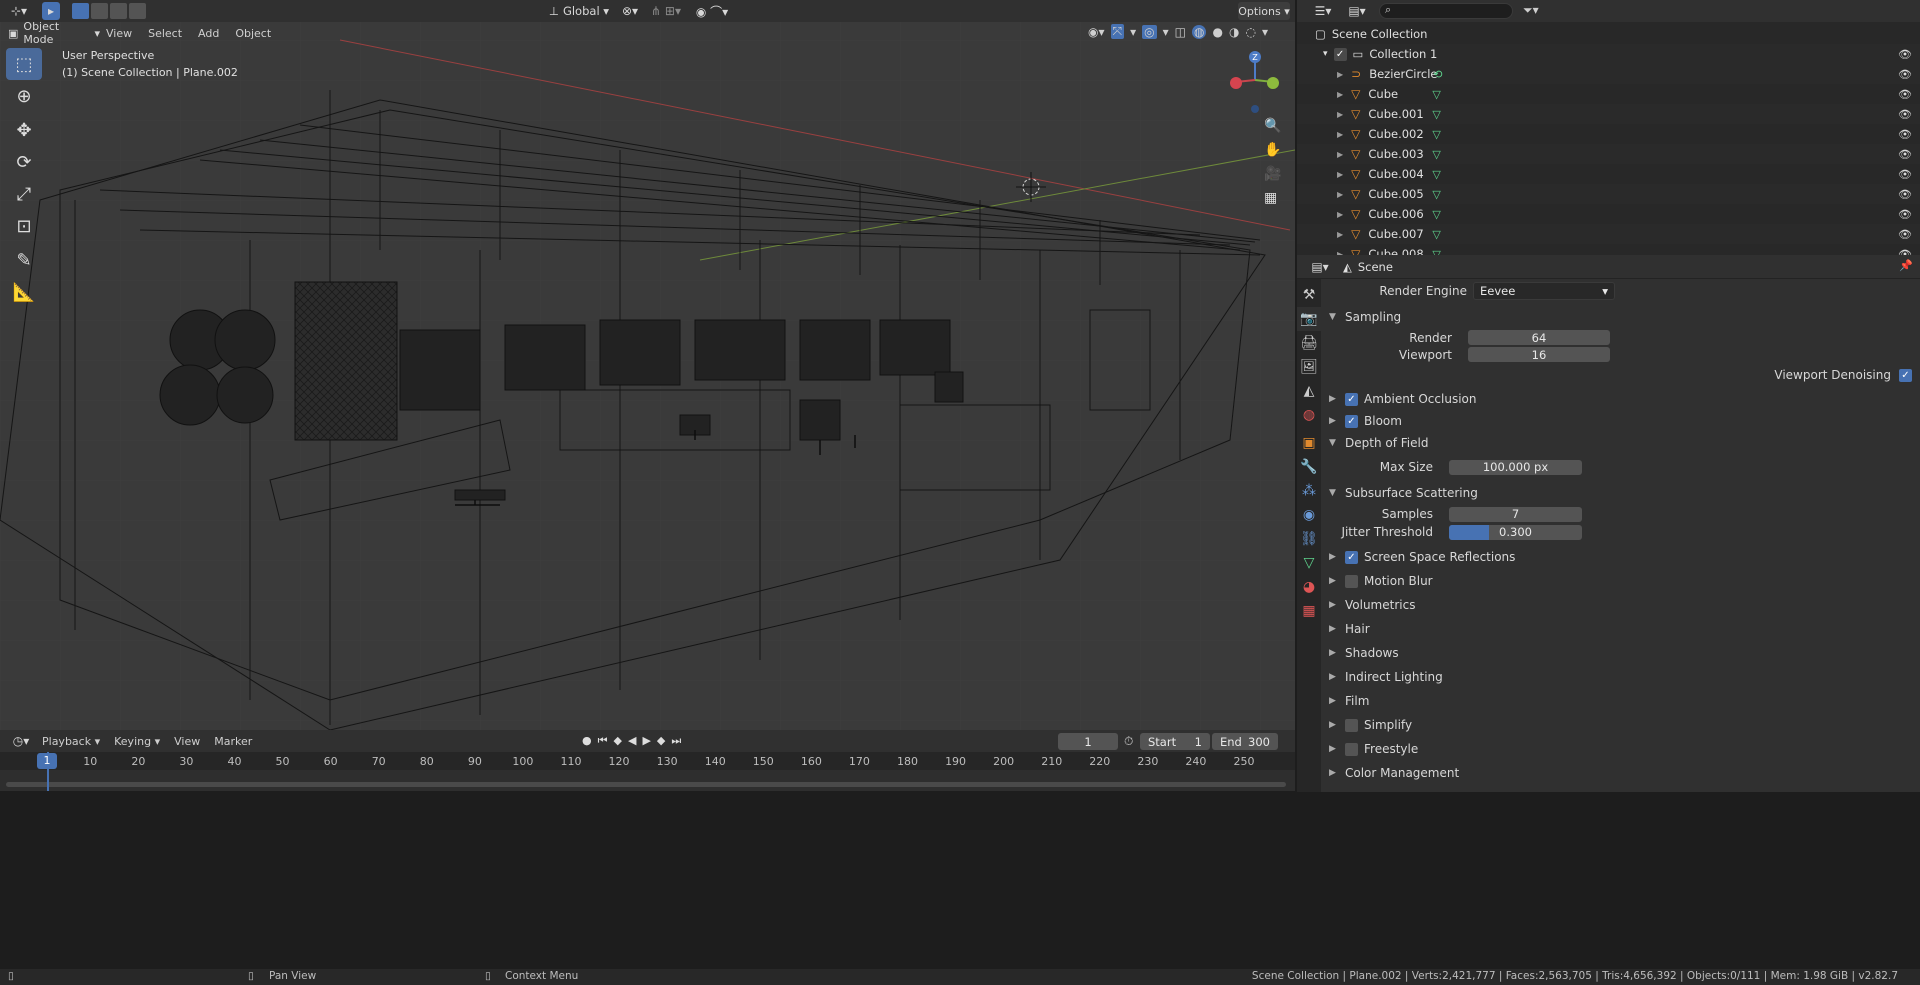 Image resolution: width=1920 pixels, height=985 pixels. I want to click on snap-toggle: ⋔ ⊞▾, so click(666, 11).